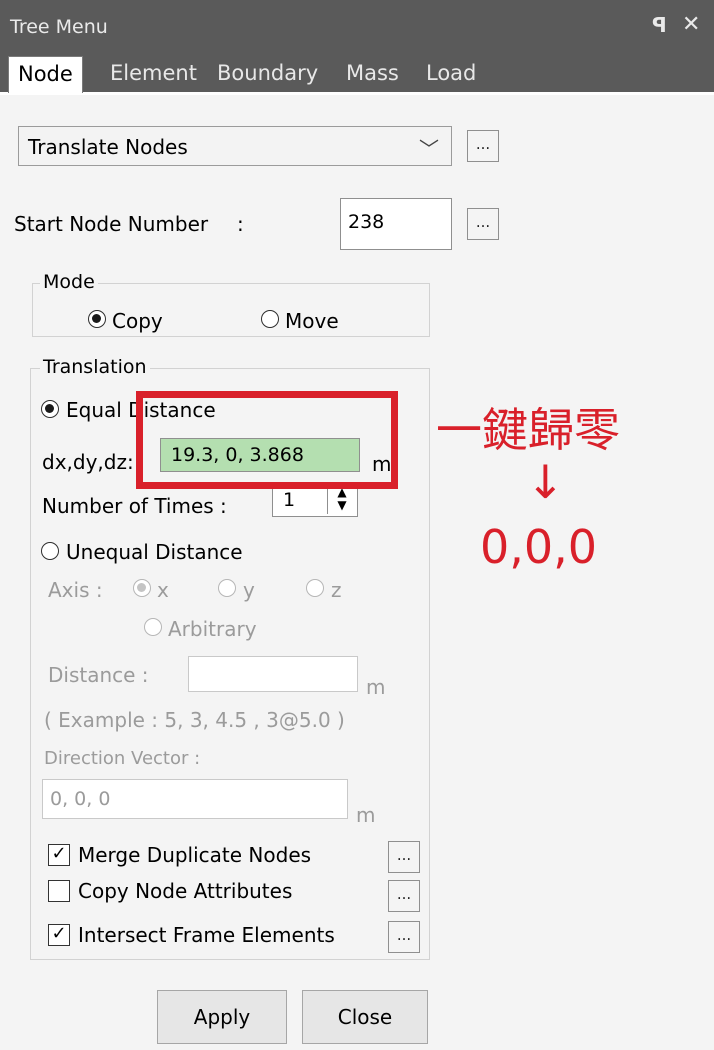 The width and height of the screenshot is (714, 1050). What do you see at coordinates (134, 506) in the screenshot?
I see `number-of-times-label: Number of Times :` at bounding box center [134, 506].